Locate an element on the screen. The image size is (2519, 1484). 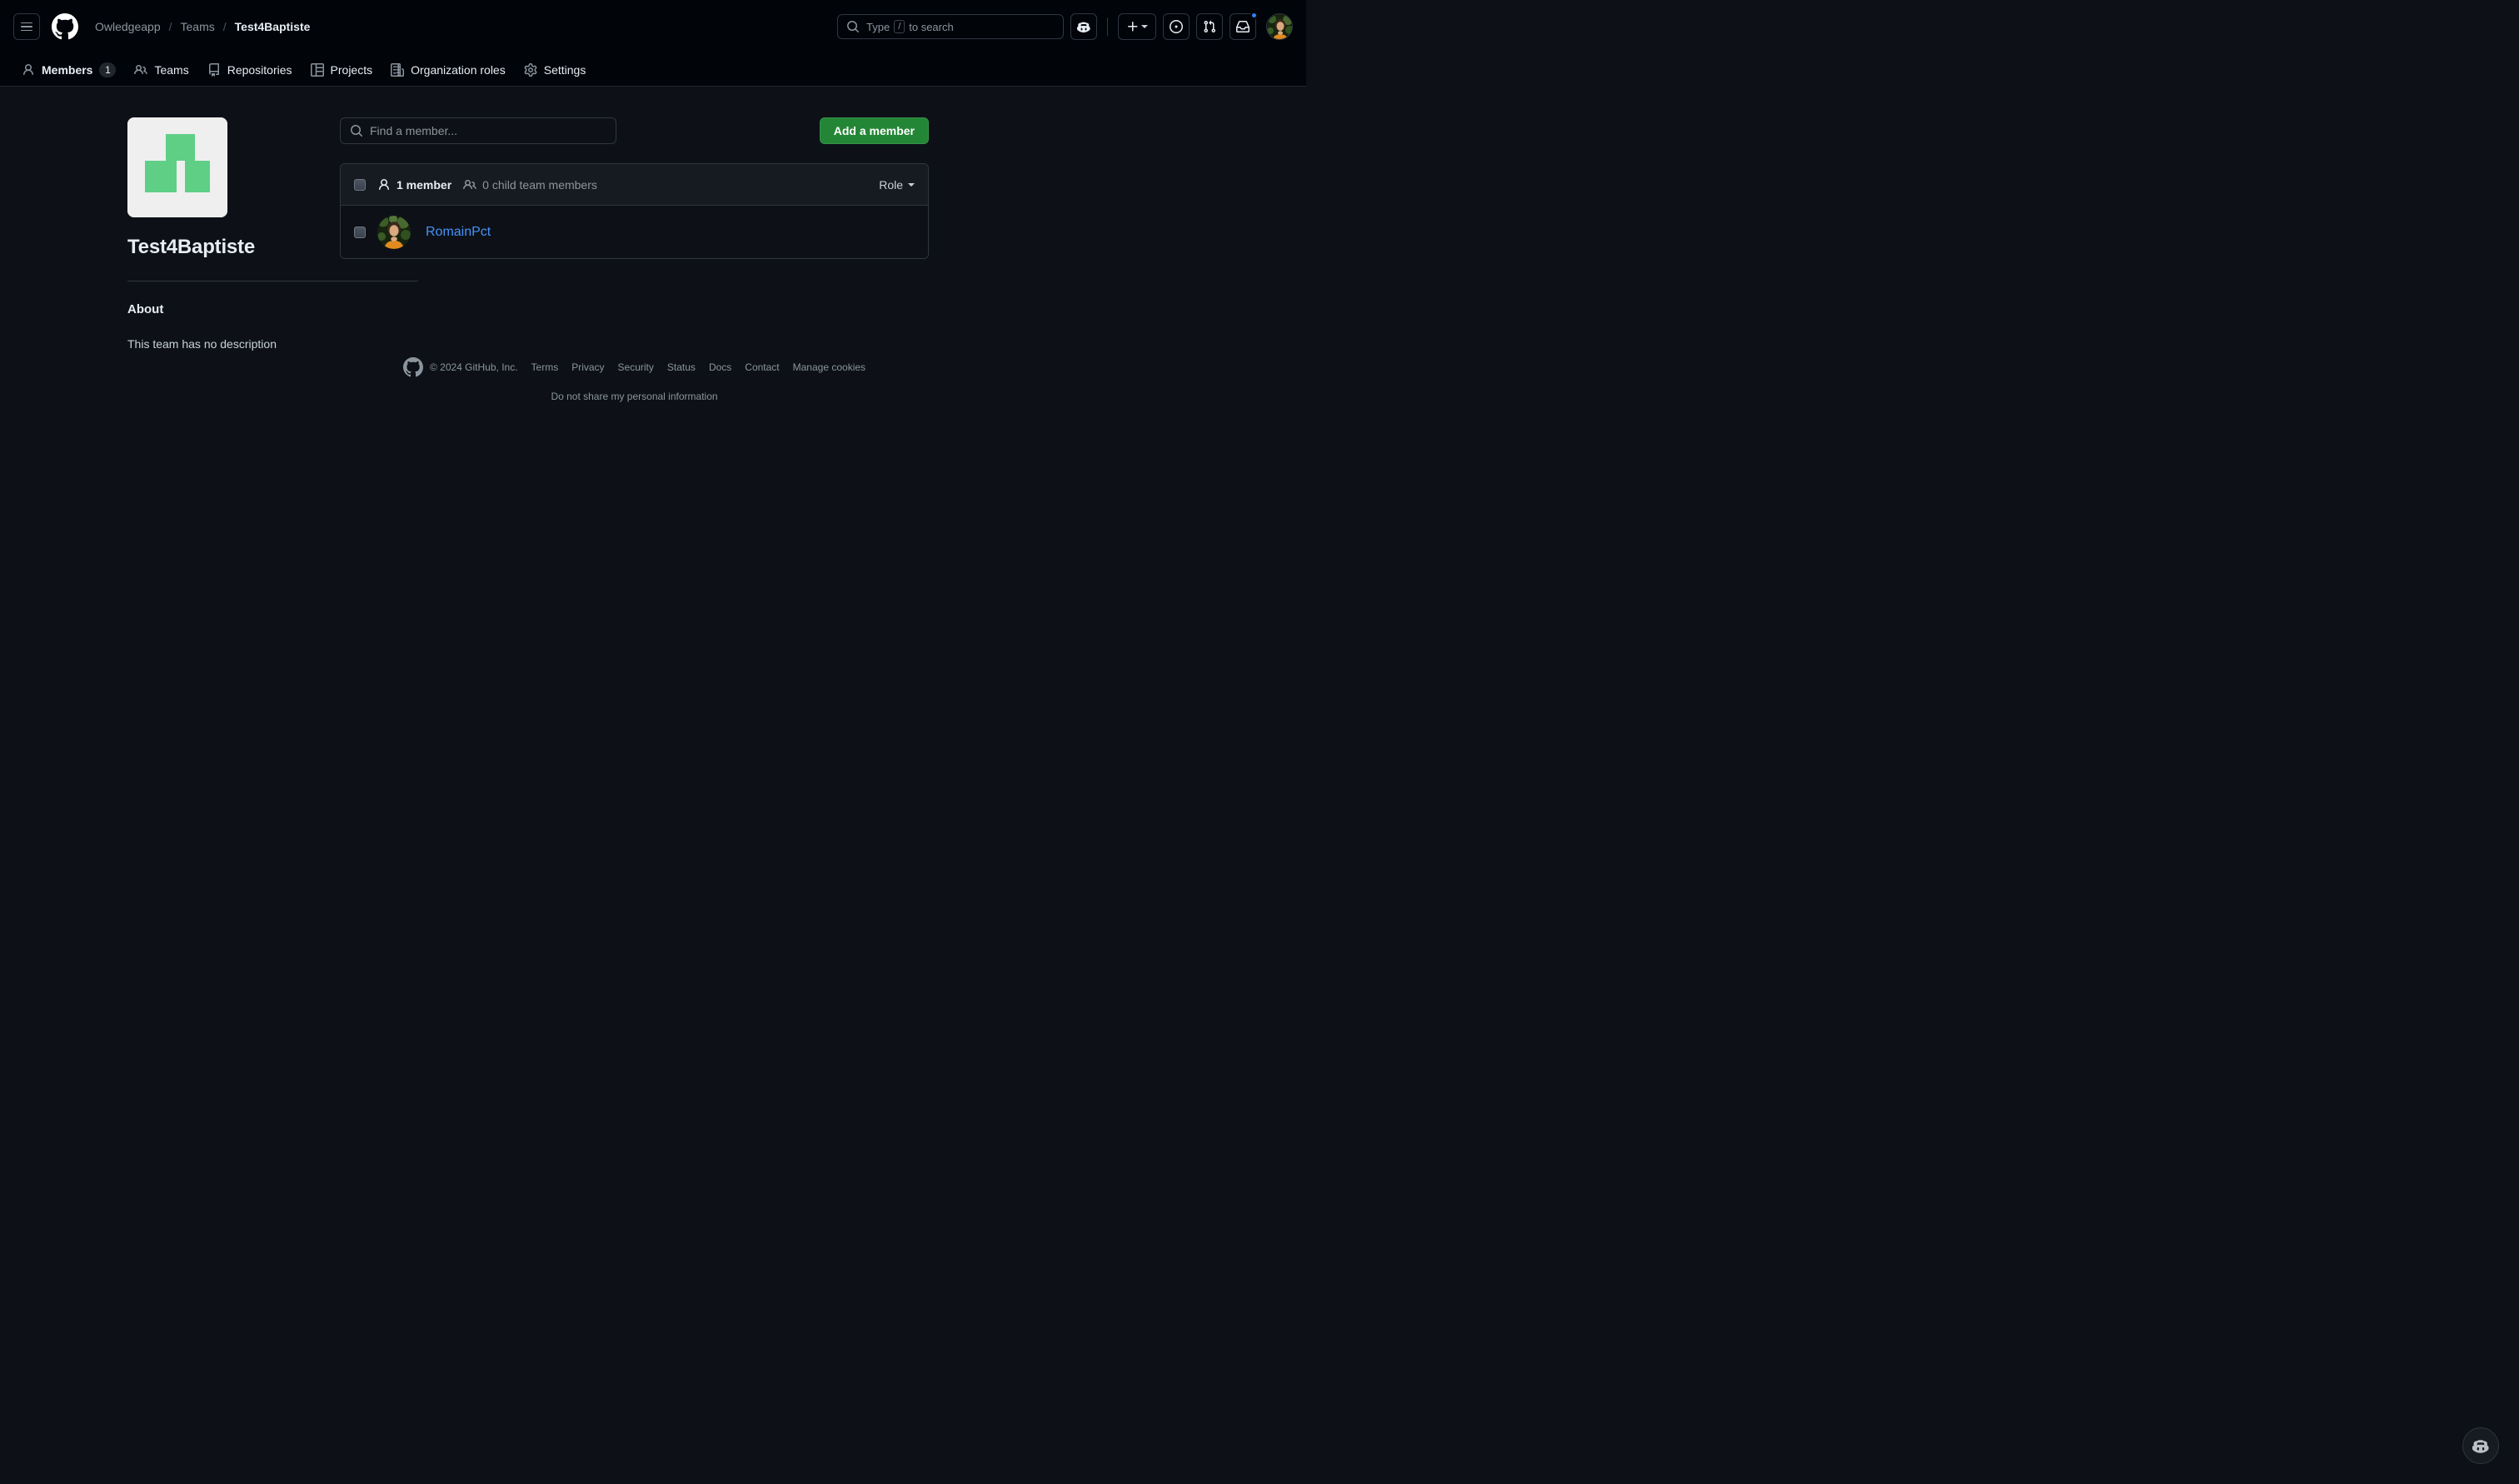
team-identicon-icon is located at coordinates (177, 167).